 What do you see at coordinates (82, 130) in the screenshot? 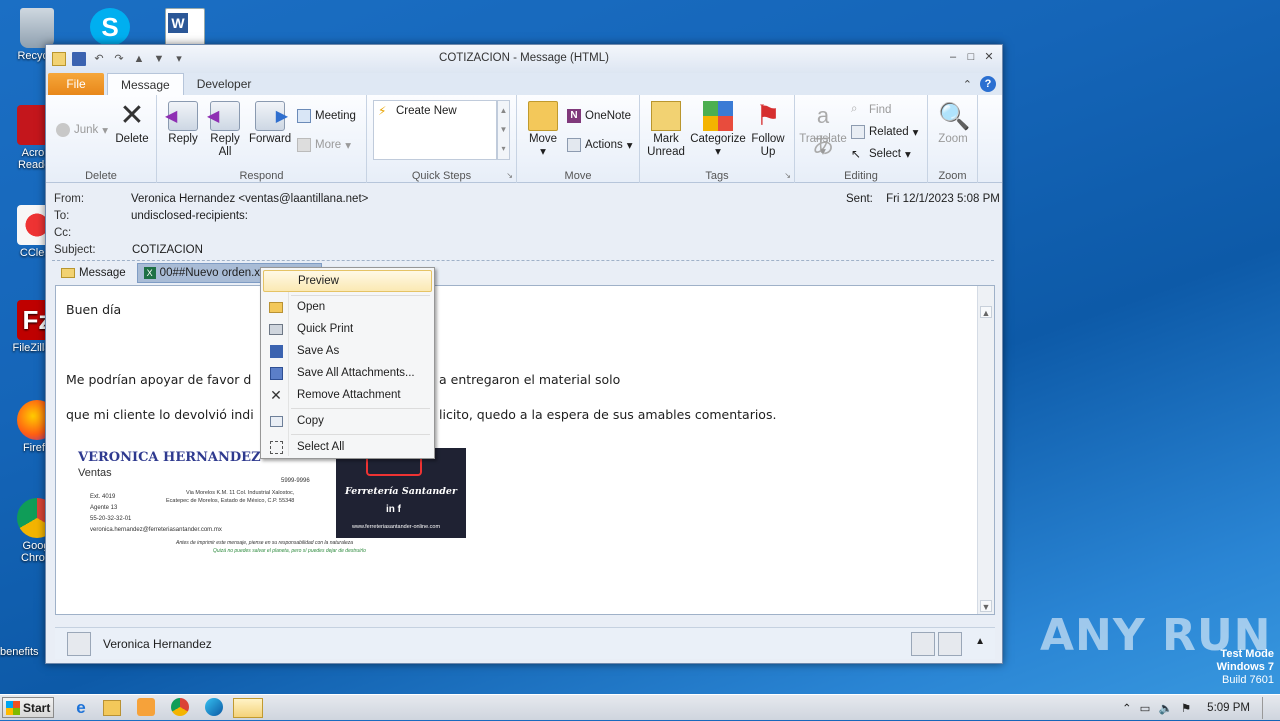
I see `junk-button: Junk ▾` at bounding box center [82, 130].